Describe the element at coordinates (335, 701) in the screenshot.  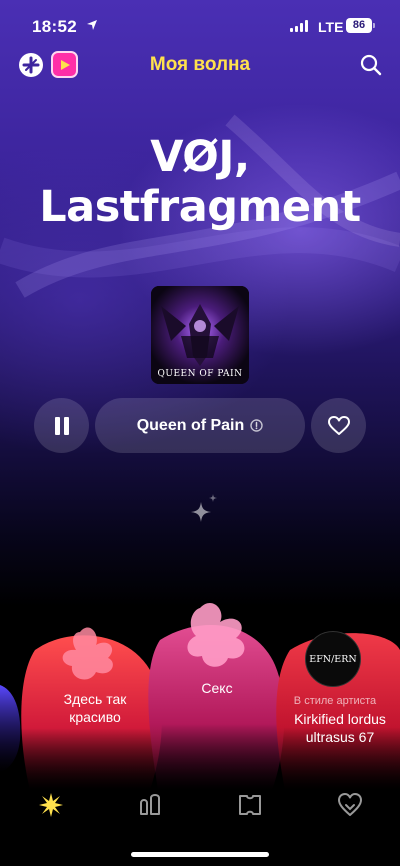
I see `artist-style-subtitle: В стиле артиста` at that location.